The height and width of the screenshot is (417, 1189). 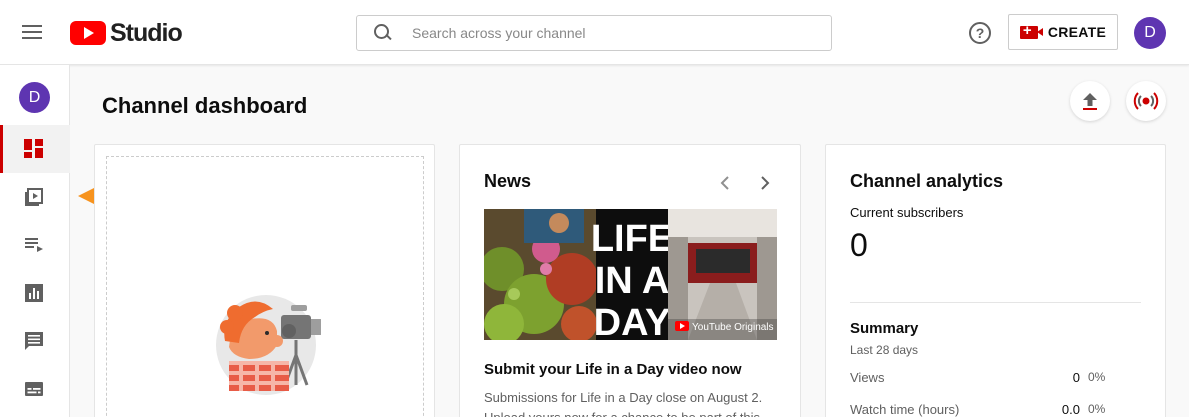 I want to click on menu-icon, so click(x=33, y=33).